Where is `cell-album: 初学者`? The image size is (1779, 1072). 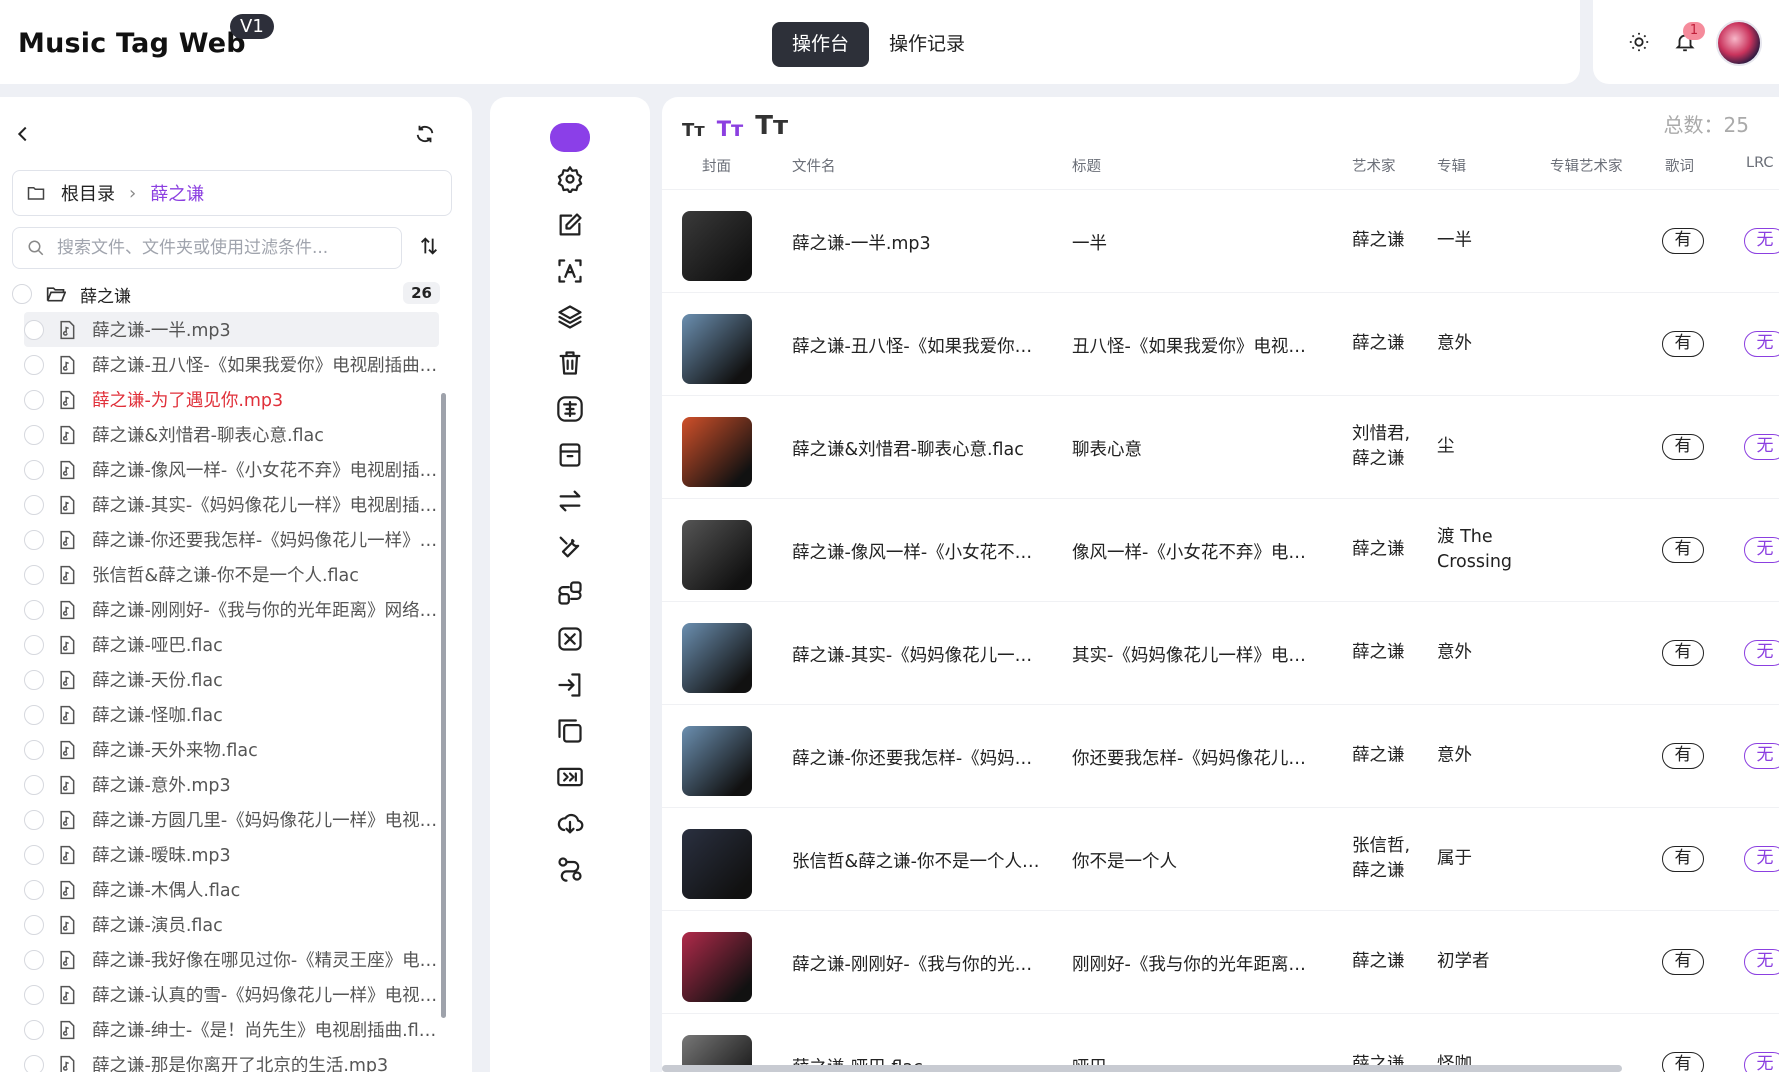 cell-album: 初学者 is located at coordinates (1492, 962).